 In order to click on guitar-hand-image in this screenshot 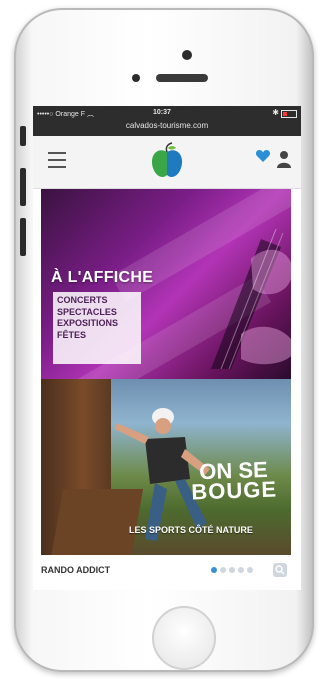, I will do `click(251, 298)`.